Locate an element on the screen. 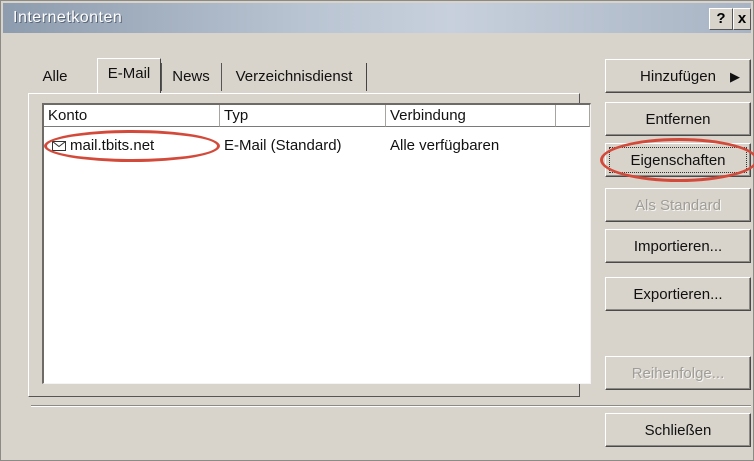  tab-alle: Alle is located at coordinates (55, 77).